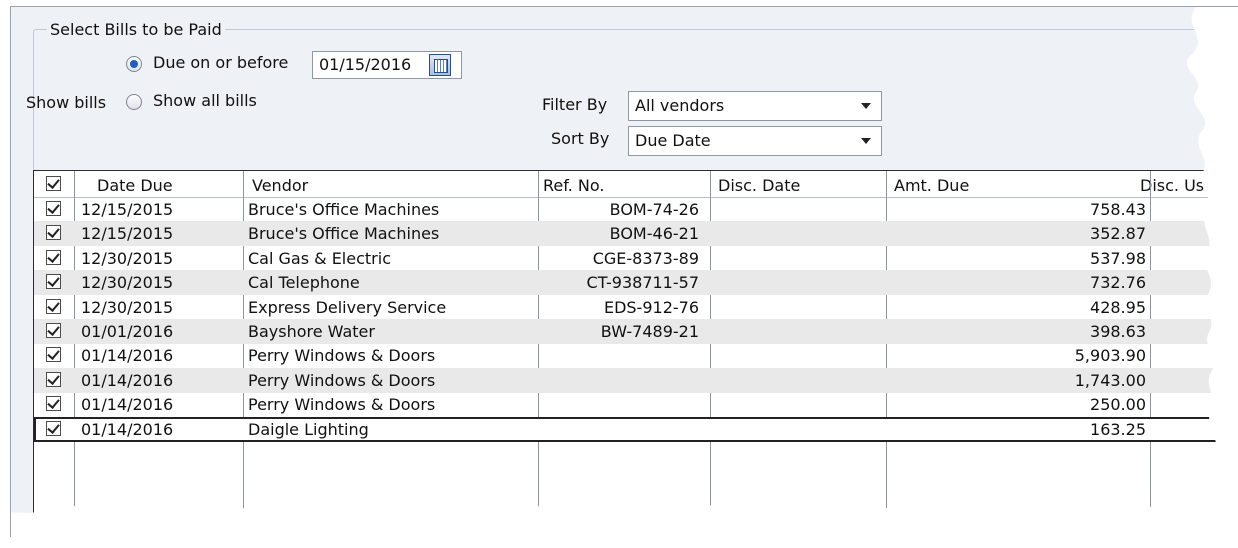 The image size is (1238, 548). I want to click on due-date-value: 01/15/2016, so click(365, 64).